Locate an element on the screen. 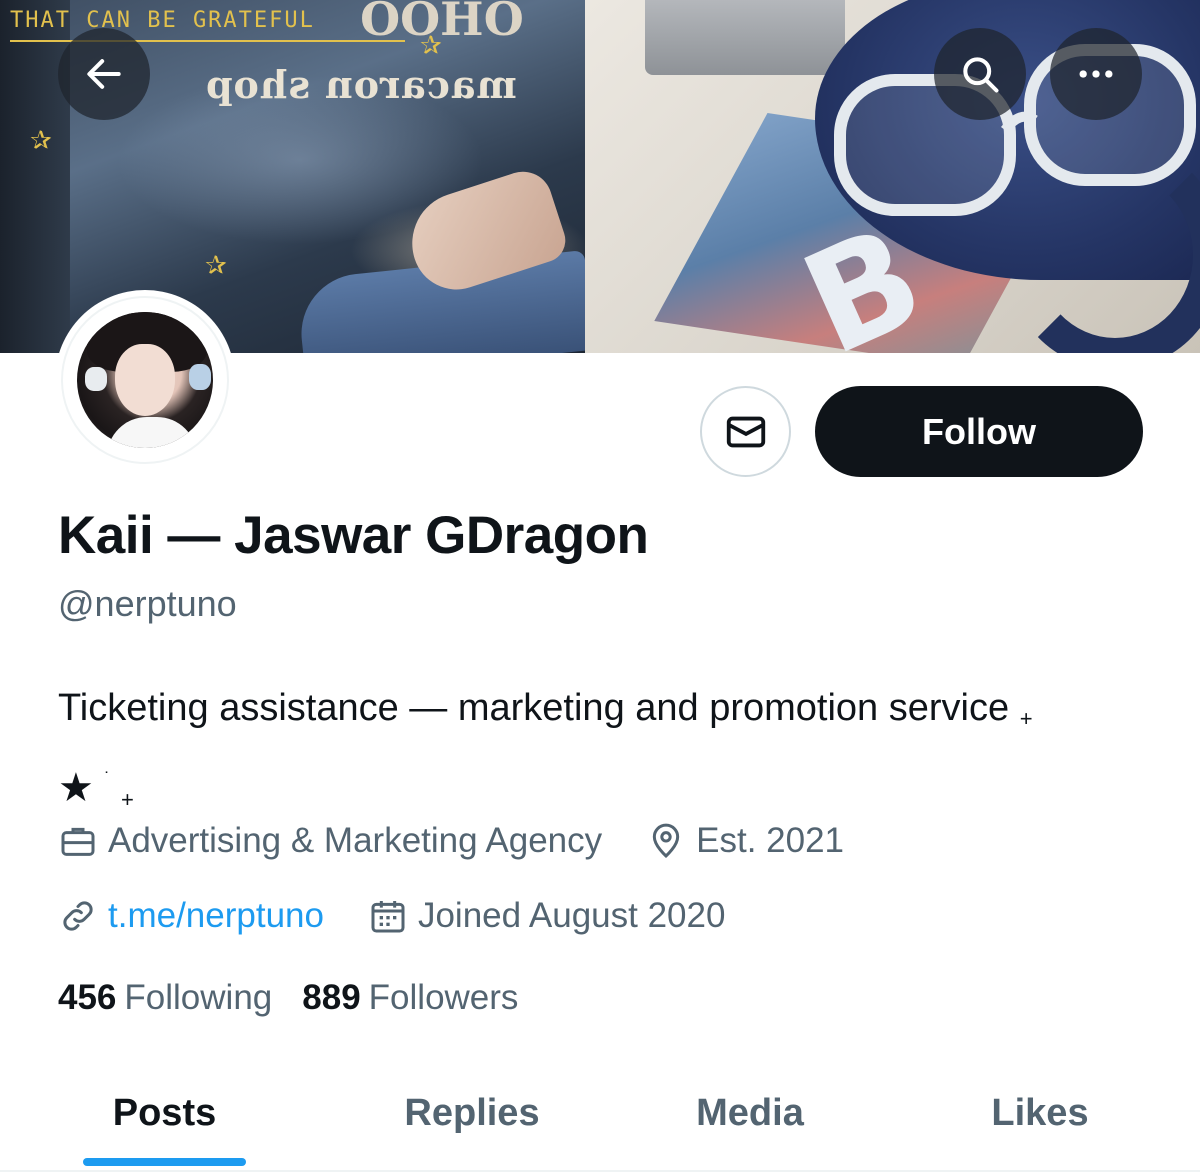  message-button is located at coordinates (745, 431).